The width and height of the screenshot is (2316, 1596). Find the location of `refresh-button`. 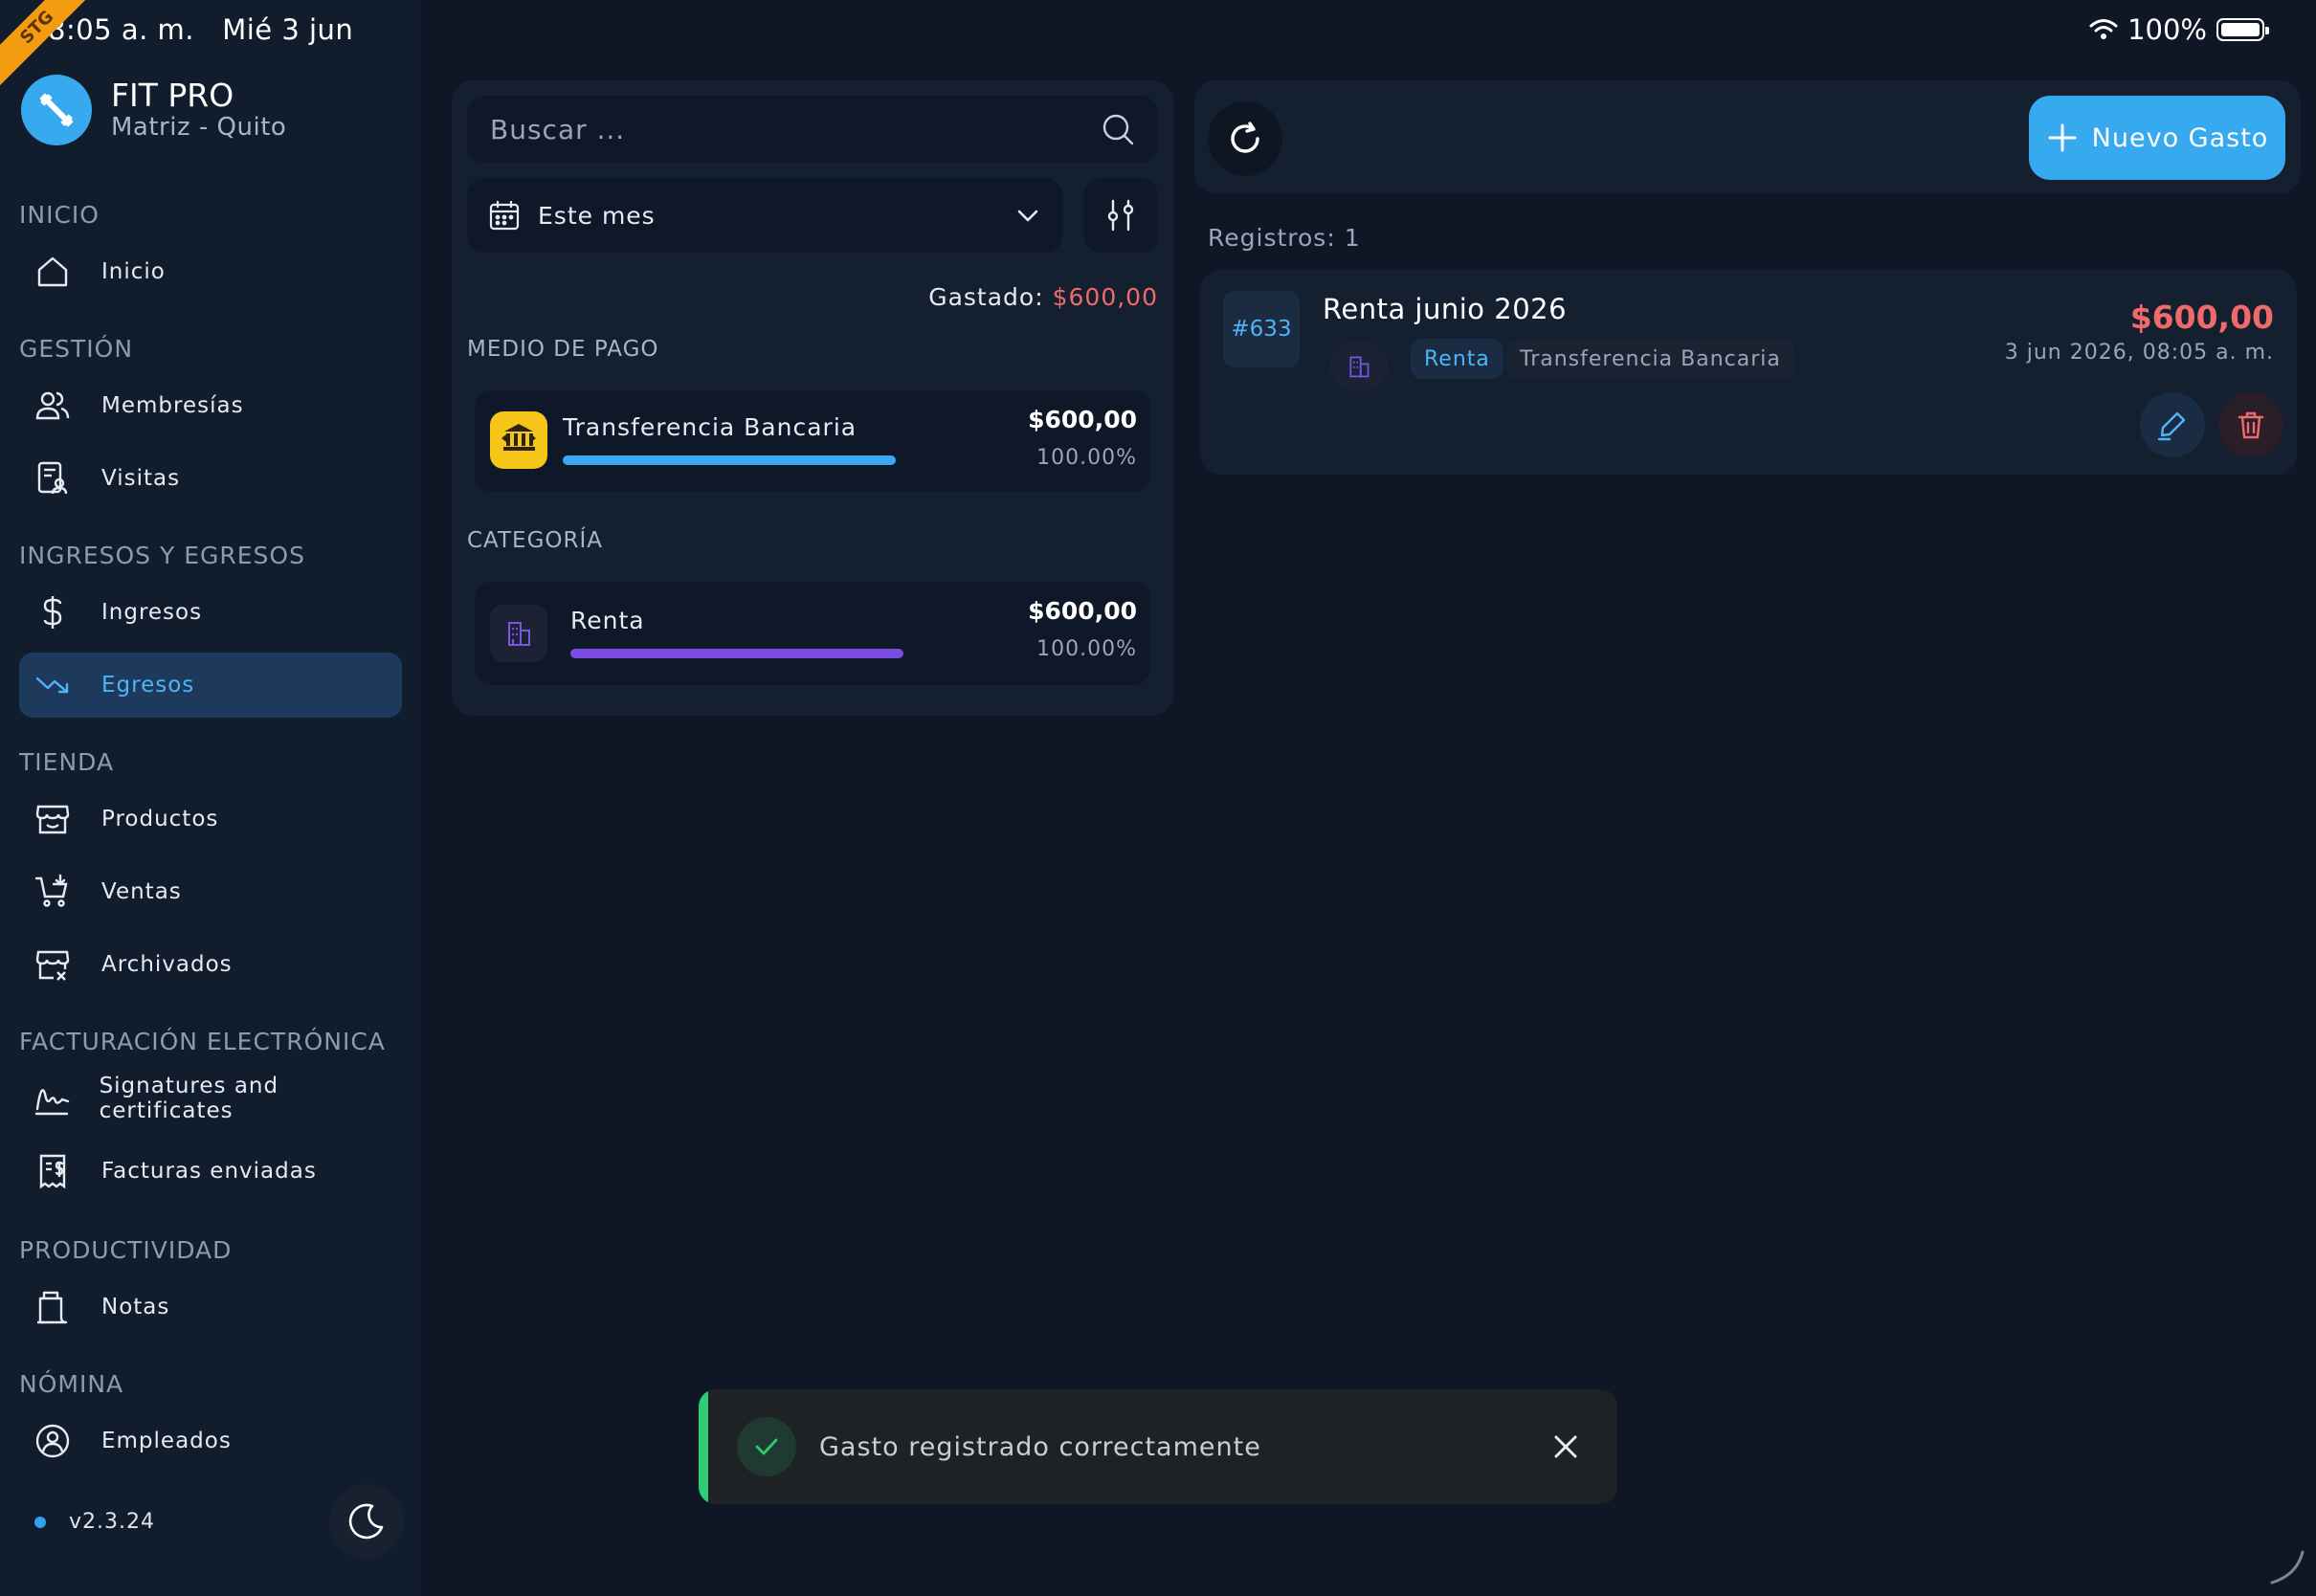

refresh-button is located at coordinates (1245, 139).